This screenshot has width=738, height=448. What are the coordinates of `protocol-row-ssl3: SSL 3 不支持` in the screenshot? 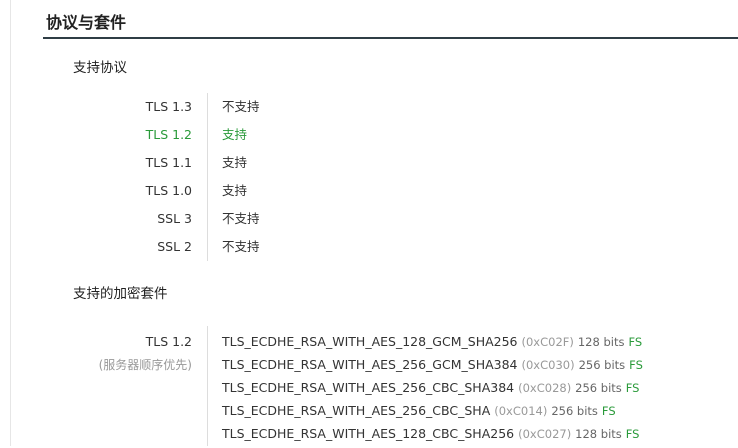 It's located at (369, 219).